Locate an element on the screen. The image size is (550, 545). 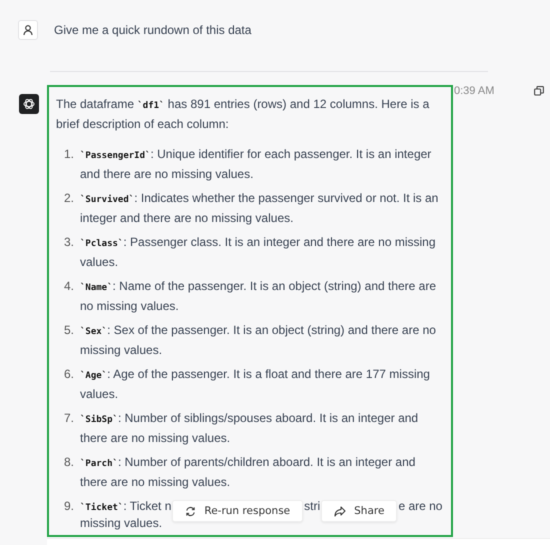
column-description: `SibSp`: Number of siblings/spouses aboard. It is an integer and there are no missing values. is located at coordinates (250, 428).